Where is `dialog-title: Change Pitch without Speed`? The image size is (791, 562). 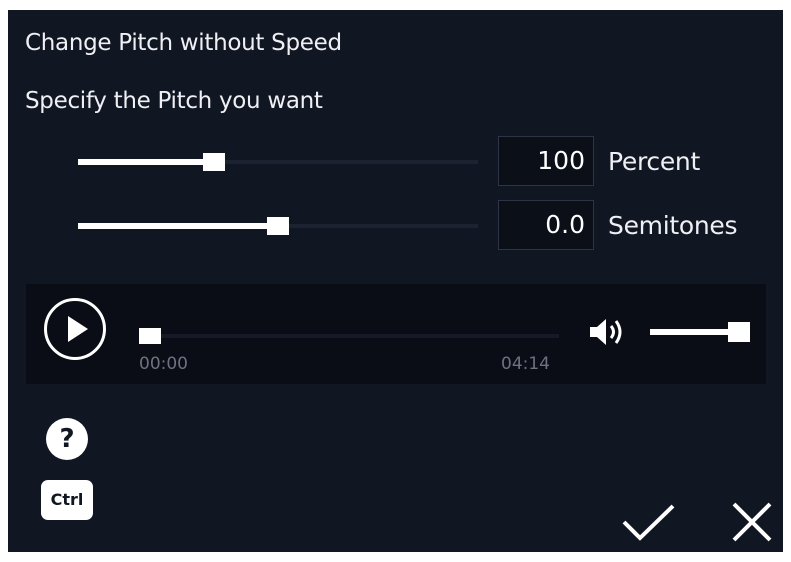
dialog-title: Change Pitch without Speed is located at coordinates (183, 43).